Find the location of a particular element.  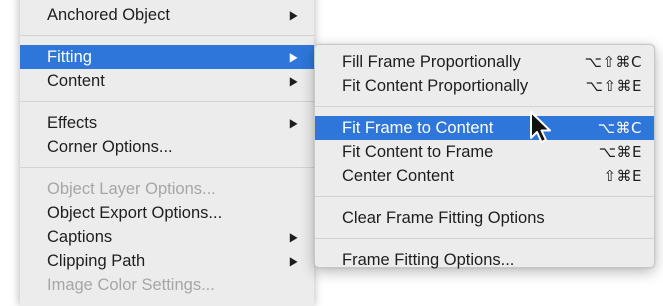

menu-item-label: Clipping Path is located at coordinates (96, 261).